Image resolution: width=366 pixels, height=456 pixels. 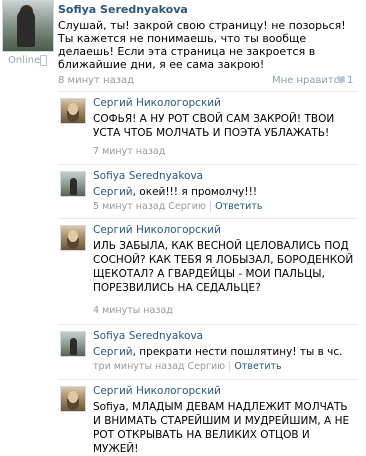 I want to click on author-avatar, so click(x=28, y=26).